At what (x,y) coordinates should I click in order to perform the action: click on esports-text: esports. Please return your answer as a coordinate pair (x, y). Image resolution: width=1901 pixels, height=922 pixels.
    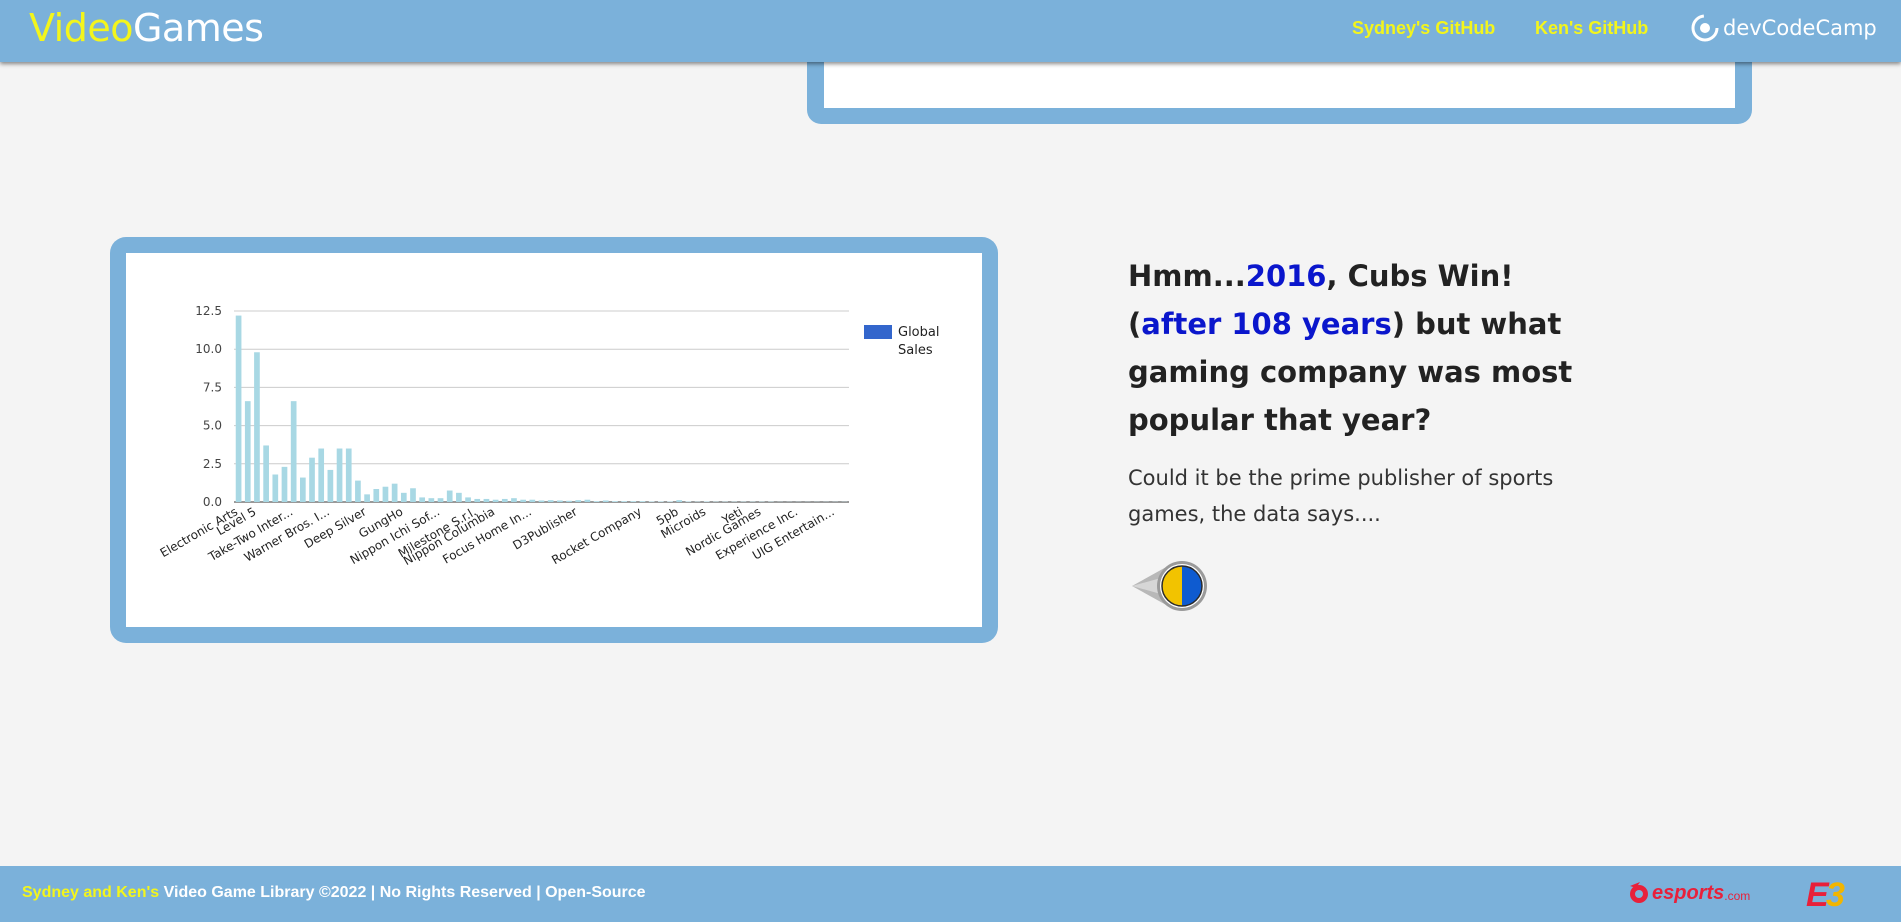
    Looking at the image, I should click on (1688, 892).